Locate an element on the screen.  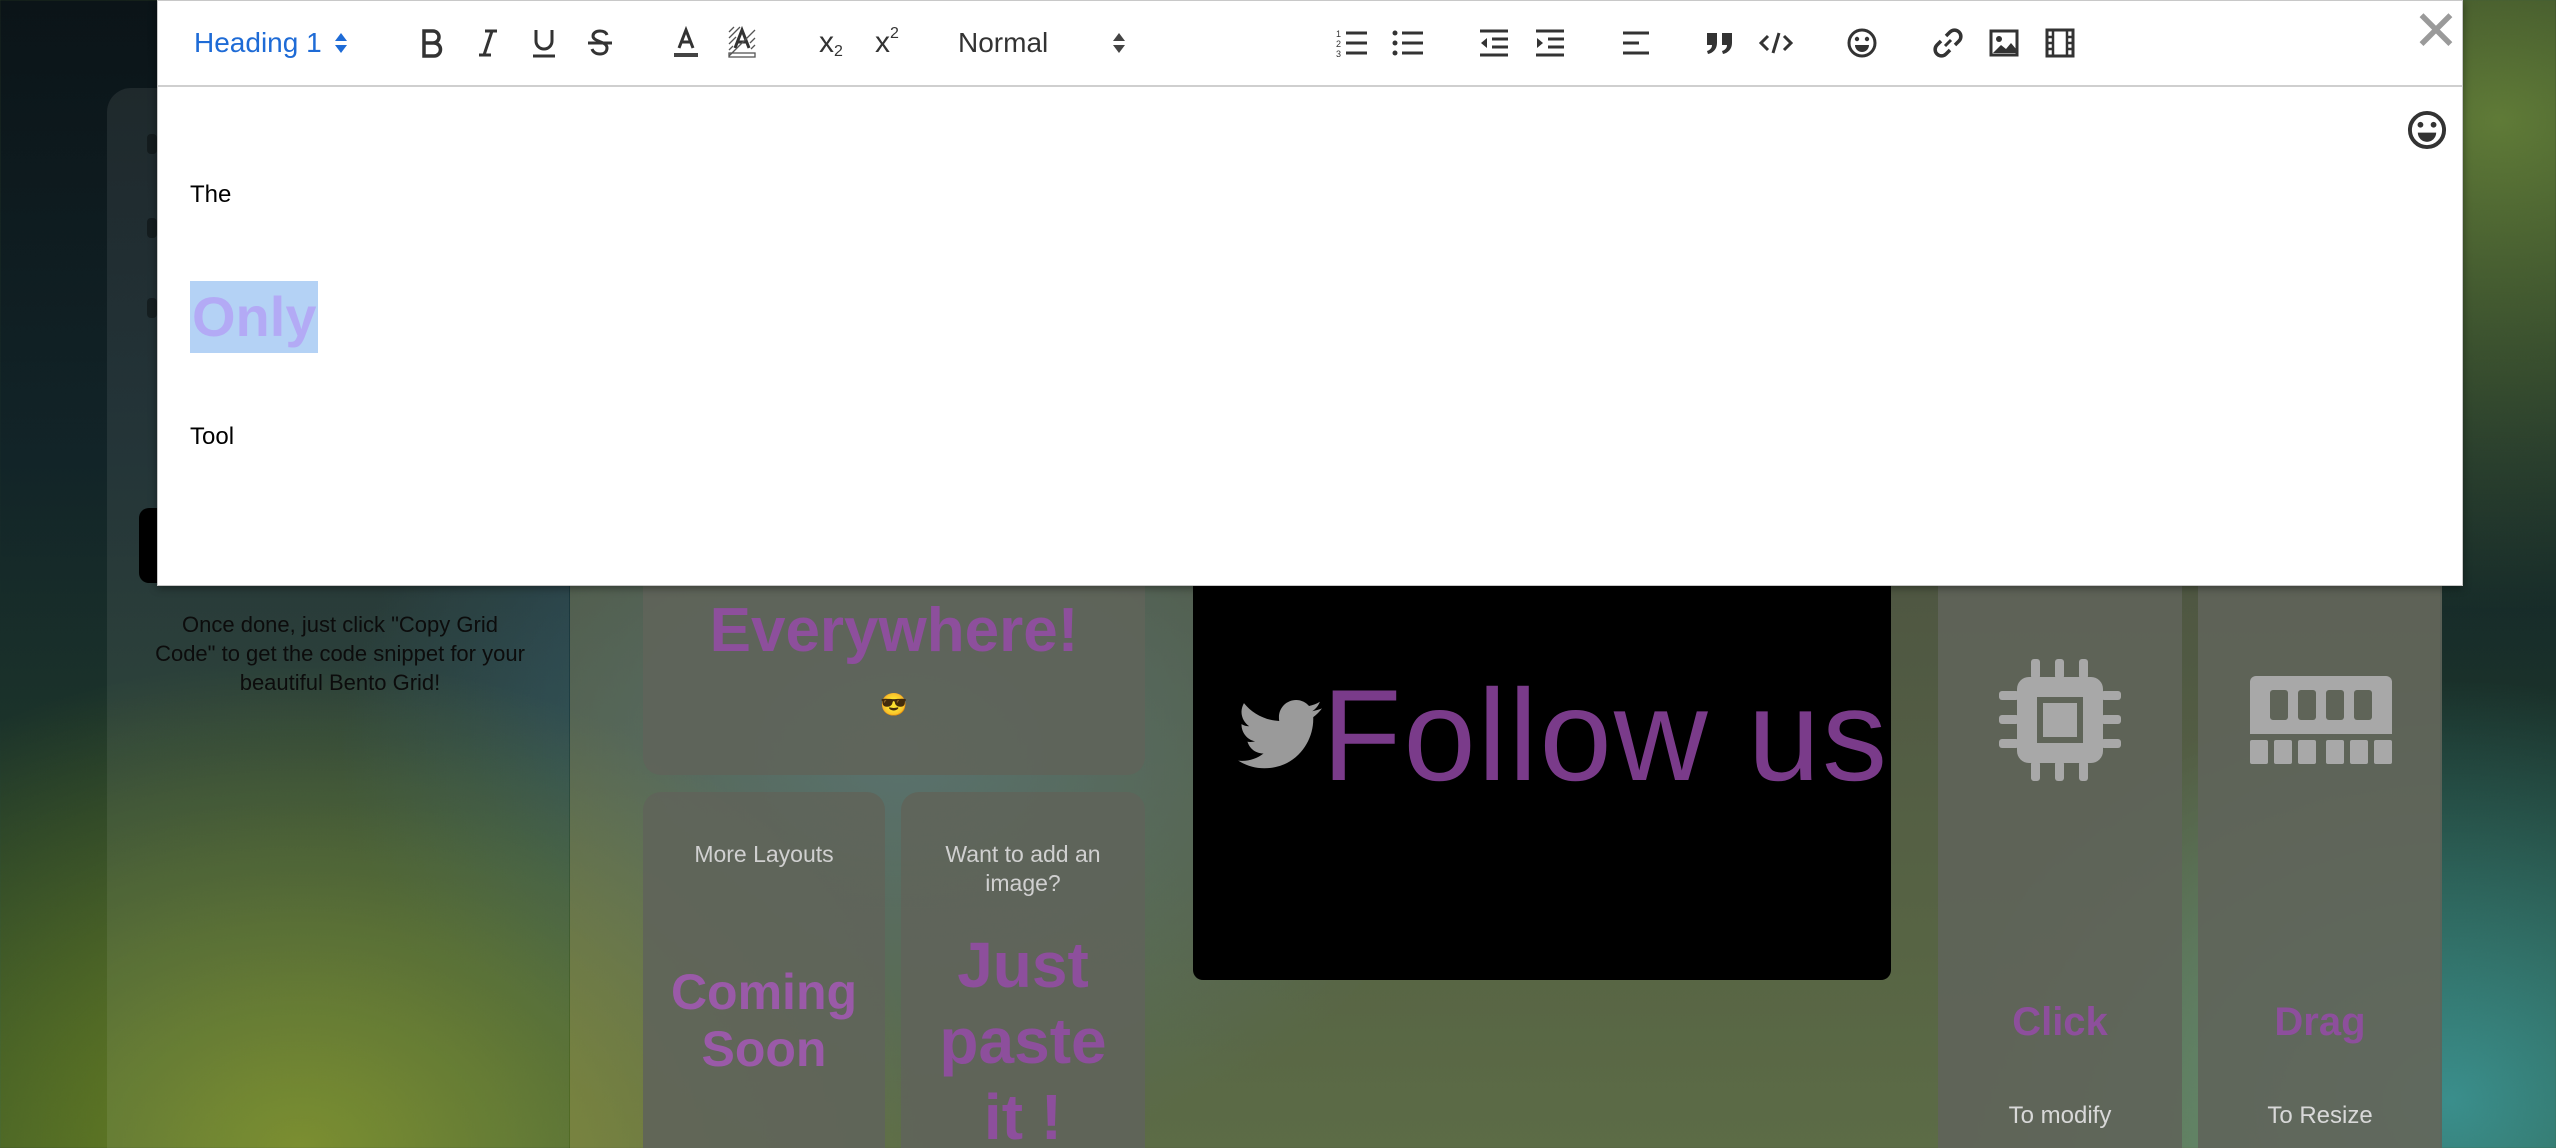
superscript-button: x2 is located at coordinates (887, 43).